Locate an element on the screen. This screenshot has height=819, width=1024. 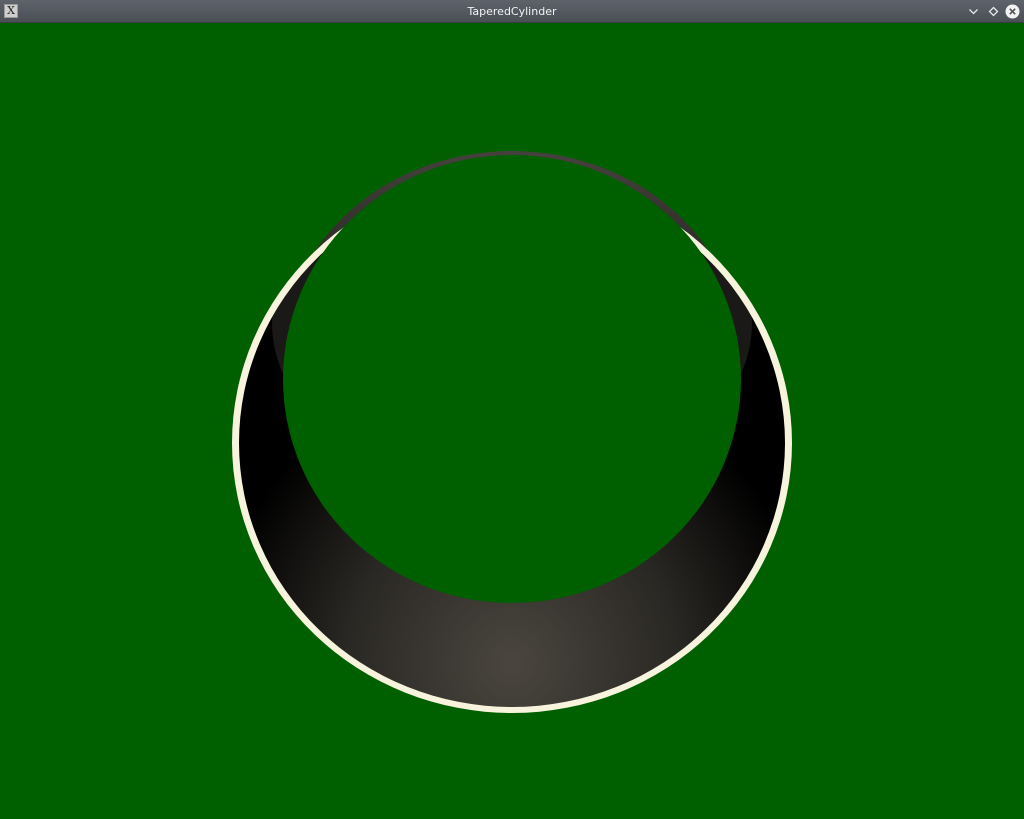
title-bar: X TaperedCylinder is located at coordinates (512, 11).